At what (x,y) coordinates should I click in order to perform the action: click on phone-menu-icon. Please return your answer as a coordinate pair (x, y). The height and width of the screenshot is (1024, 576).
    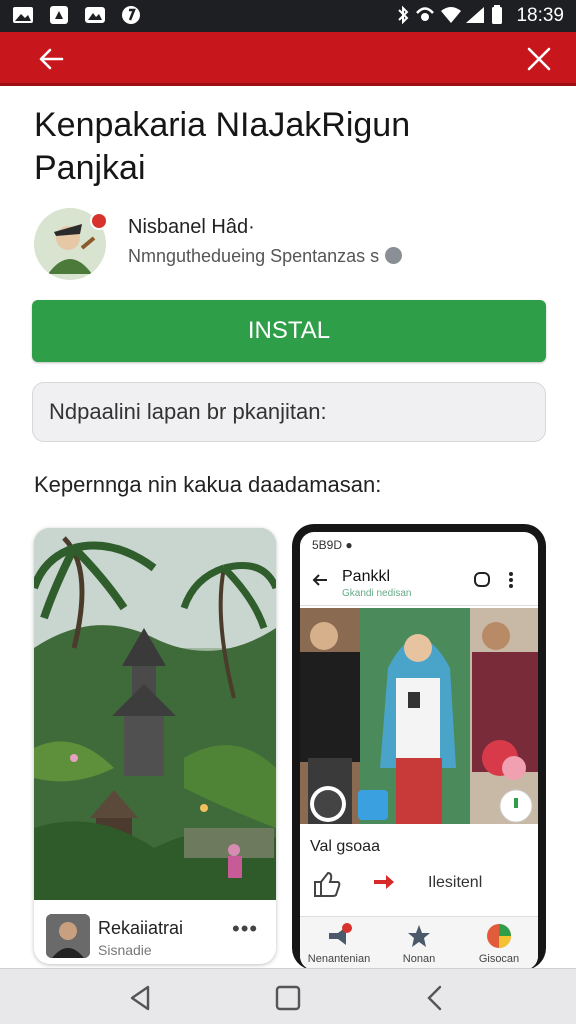
    Looking at the image, I should click on (511, 580).